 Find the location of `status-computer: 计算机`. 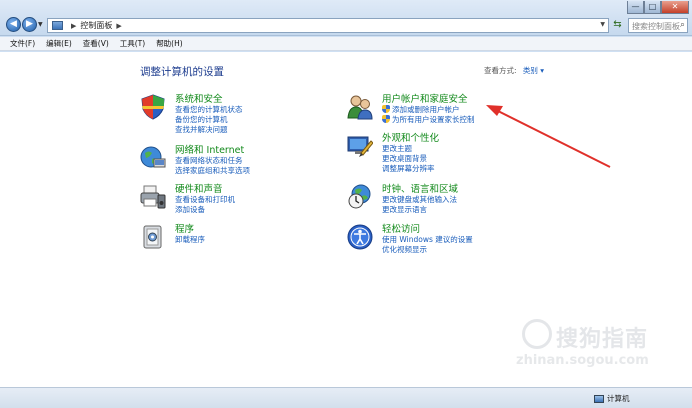

status-computer: 计算机 is located at coordinates (612, 398).